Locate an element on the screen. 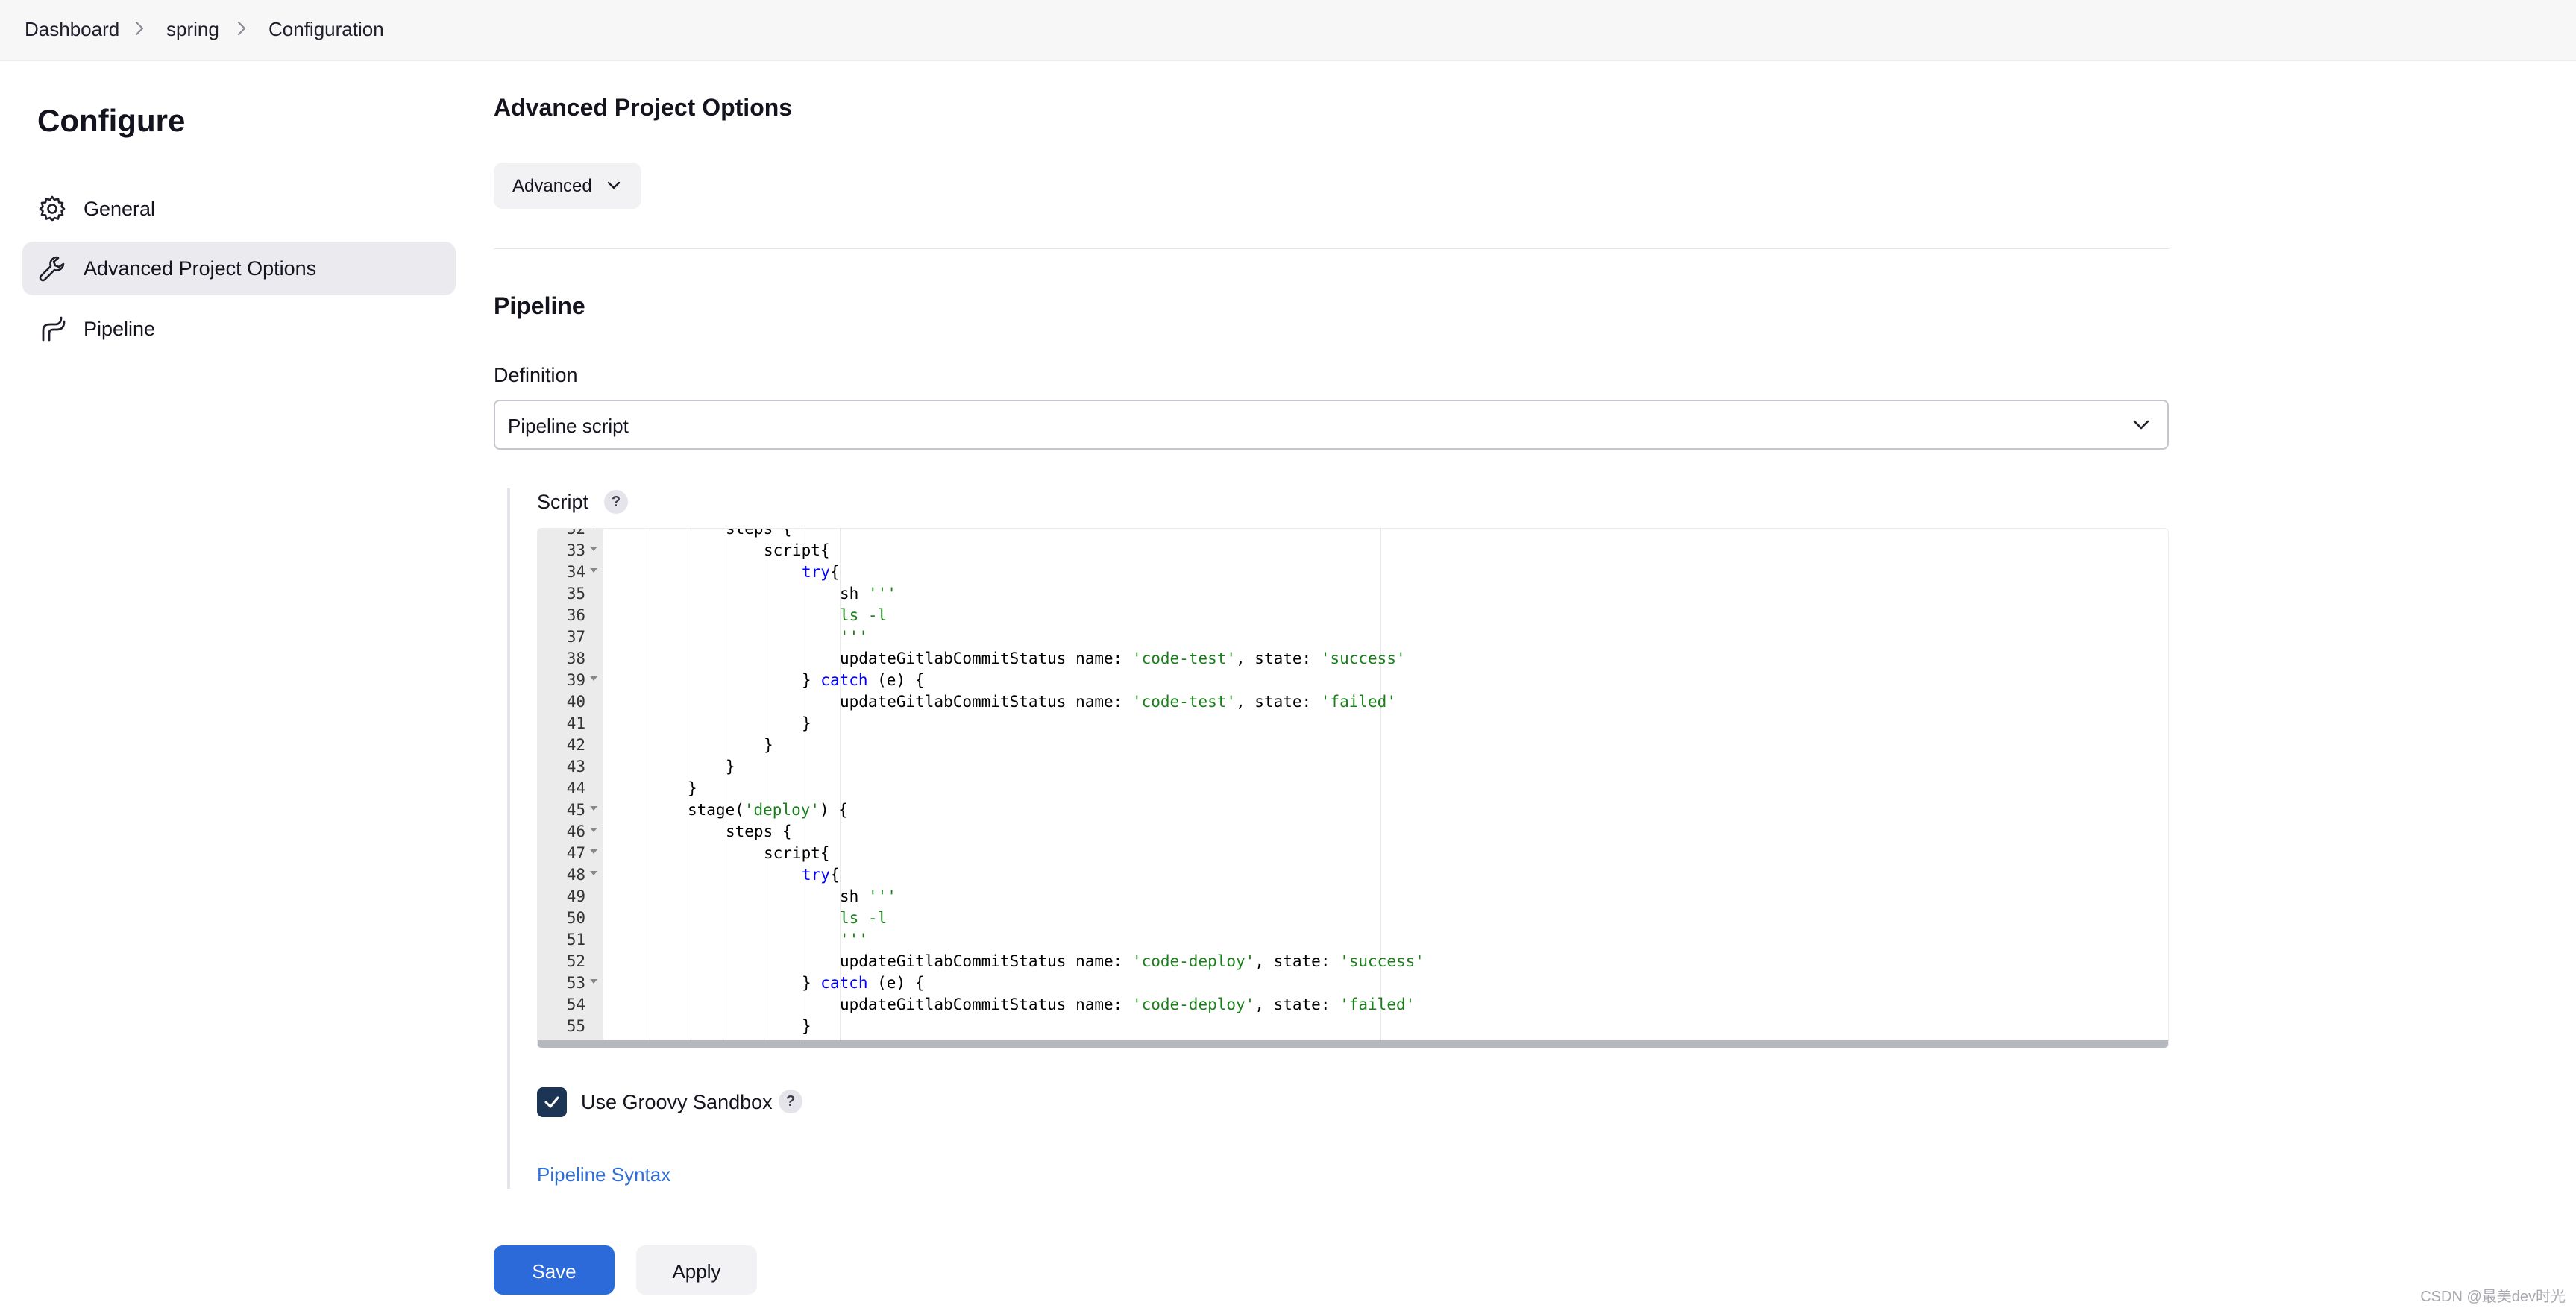 The height and width of the screenshot is (1308, 2576). code-line: 33 script{ is located at coordinates (1353, 551).